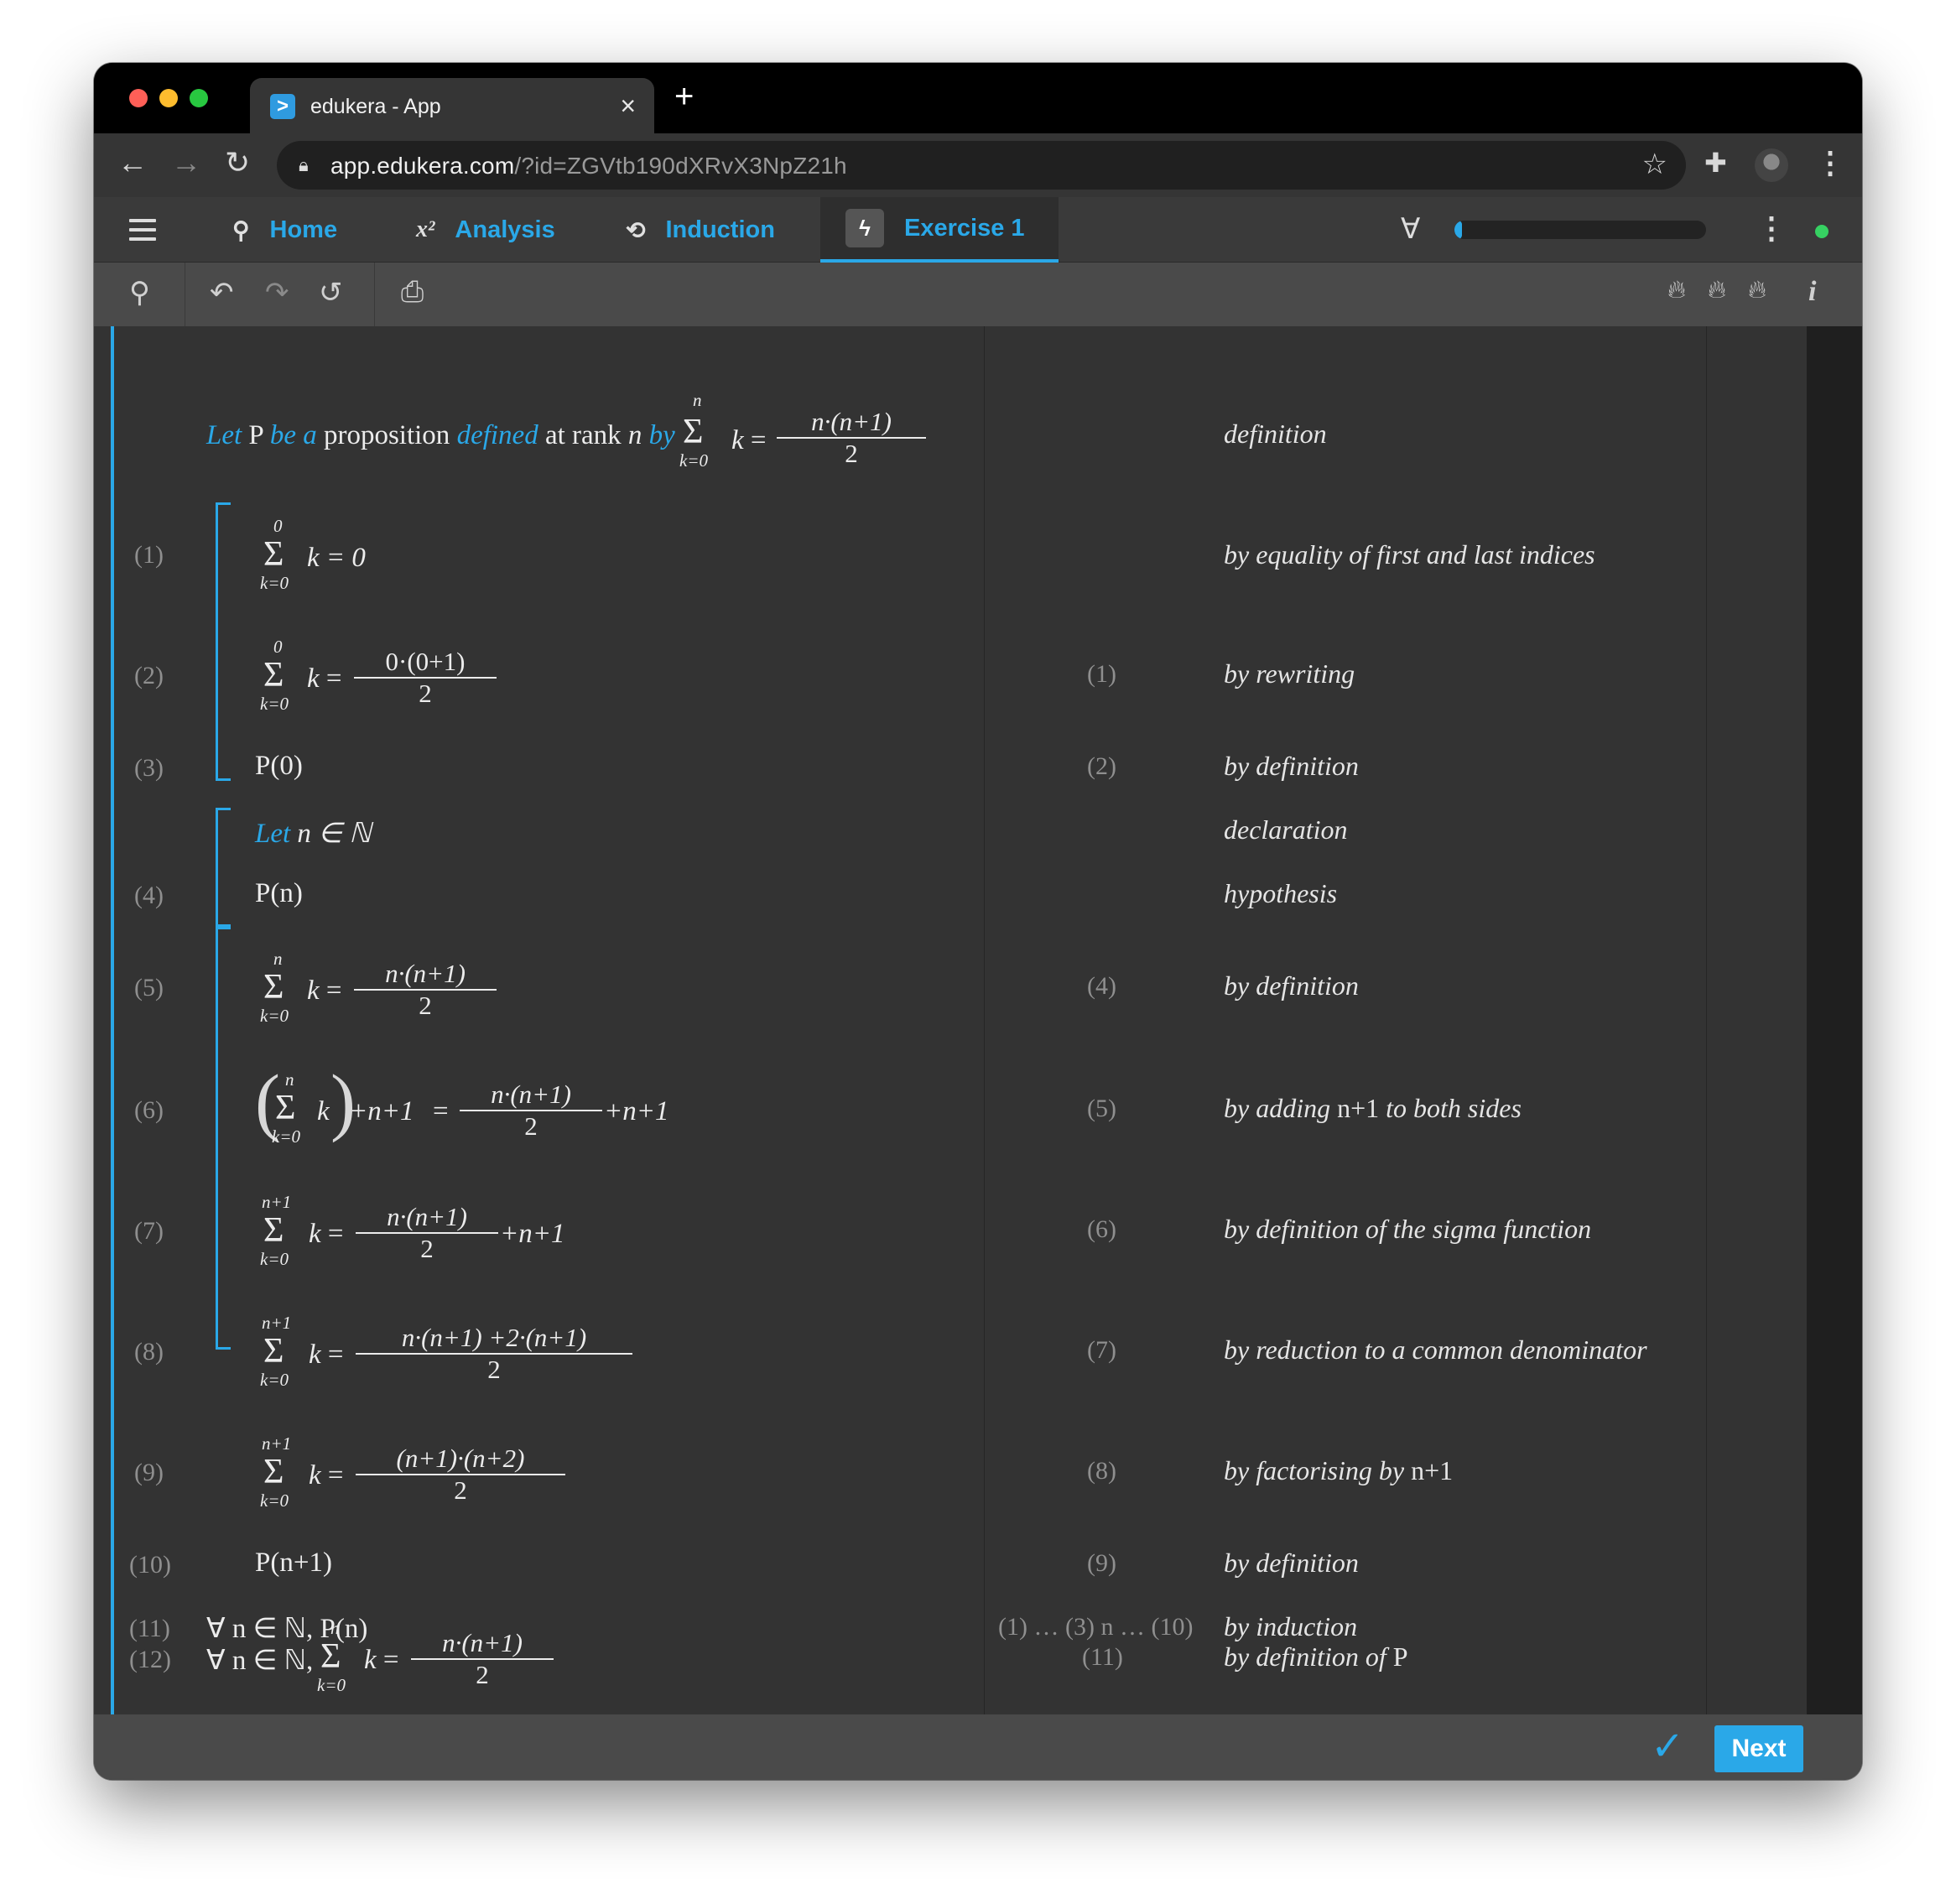 The height and width of the screenshot is (1904, 1956). I want to click on nav-home-label: Home, so click(303, 230).